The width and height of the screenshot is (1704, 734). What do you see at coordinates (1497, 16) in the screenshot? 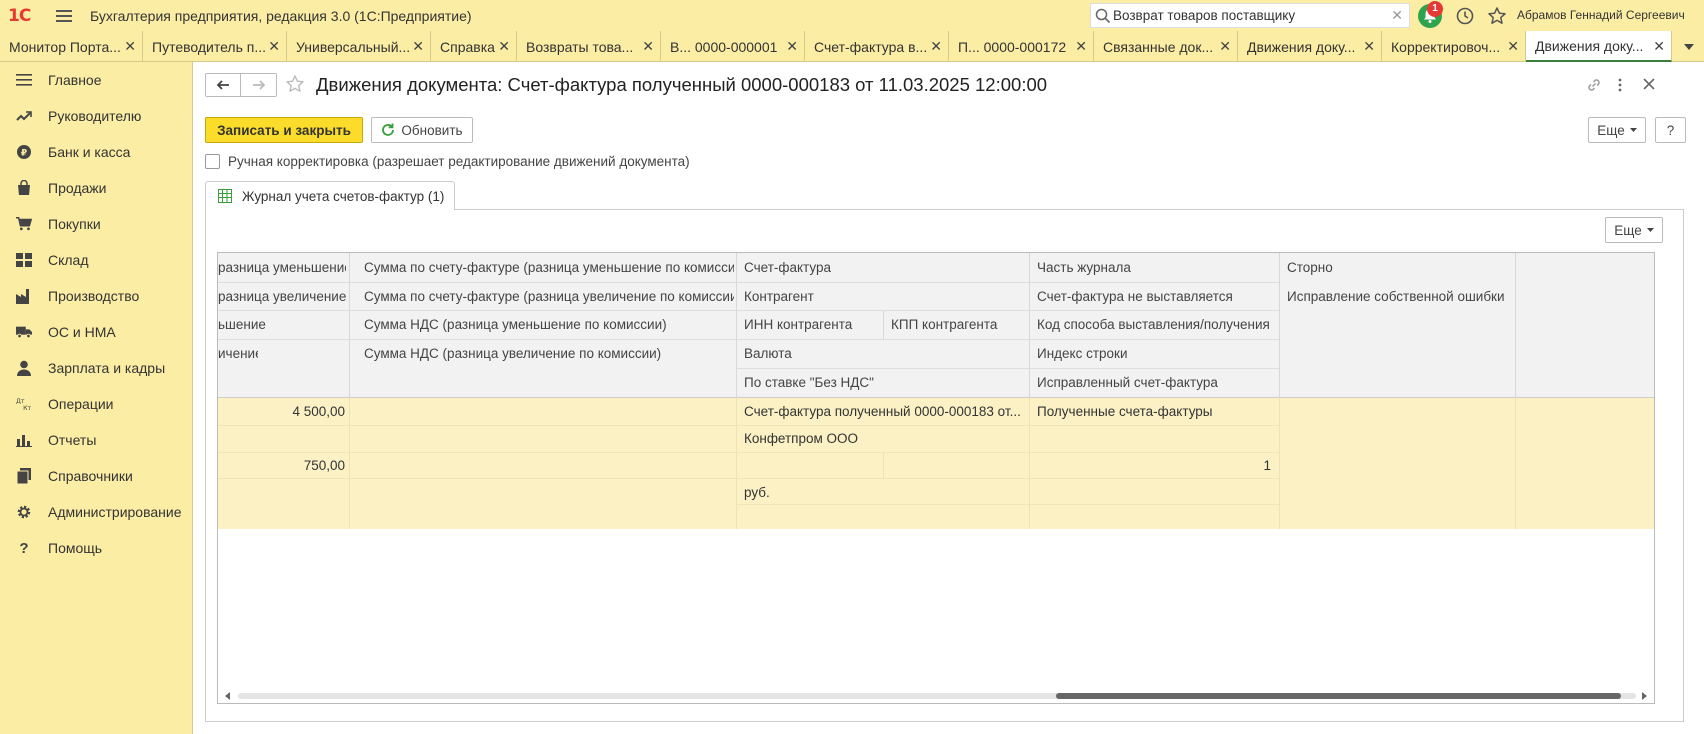
I see `favorites-star-icon` at bounding box center [1497, 16].